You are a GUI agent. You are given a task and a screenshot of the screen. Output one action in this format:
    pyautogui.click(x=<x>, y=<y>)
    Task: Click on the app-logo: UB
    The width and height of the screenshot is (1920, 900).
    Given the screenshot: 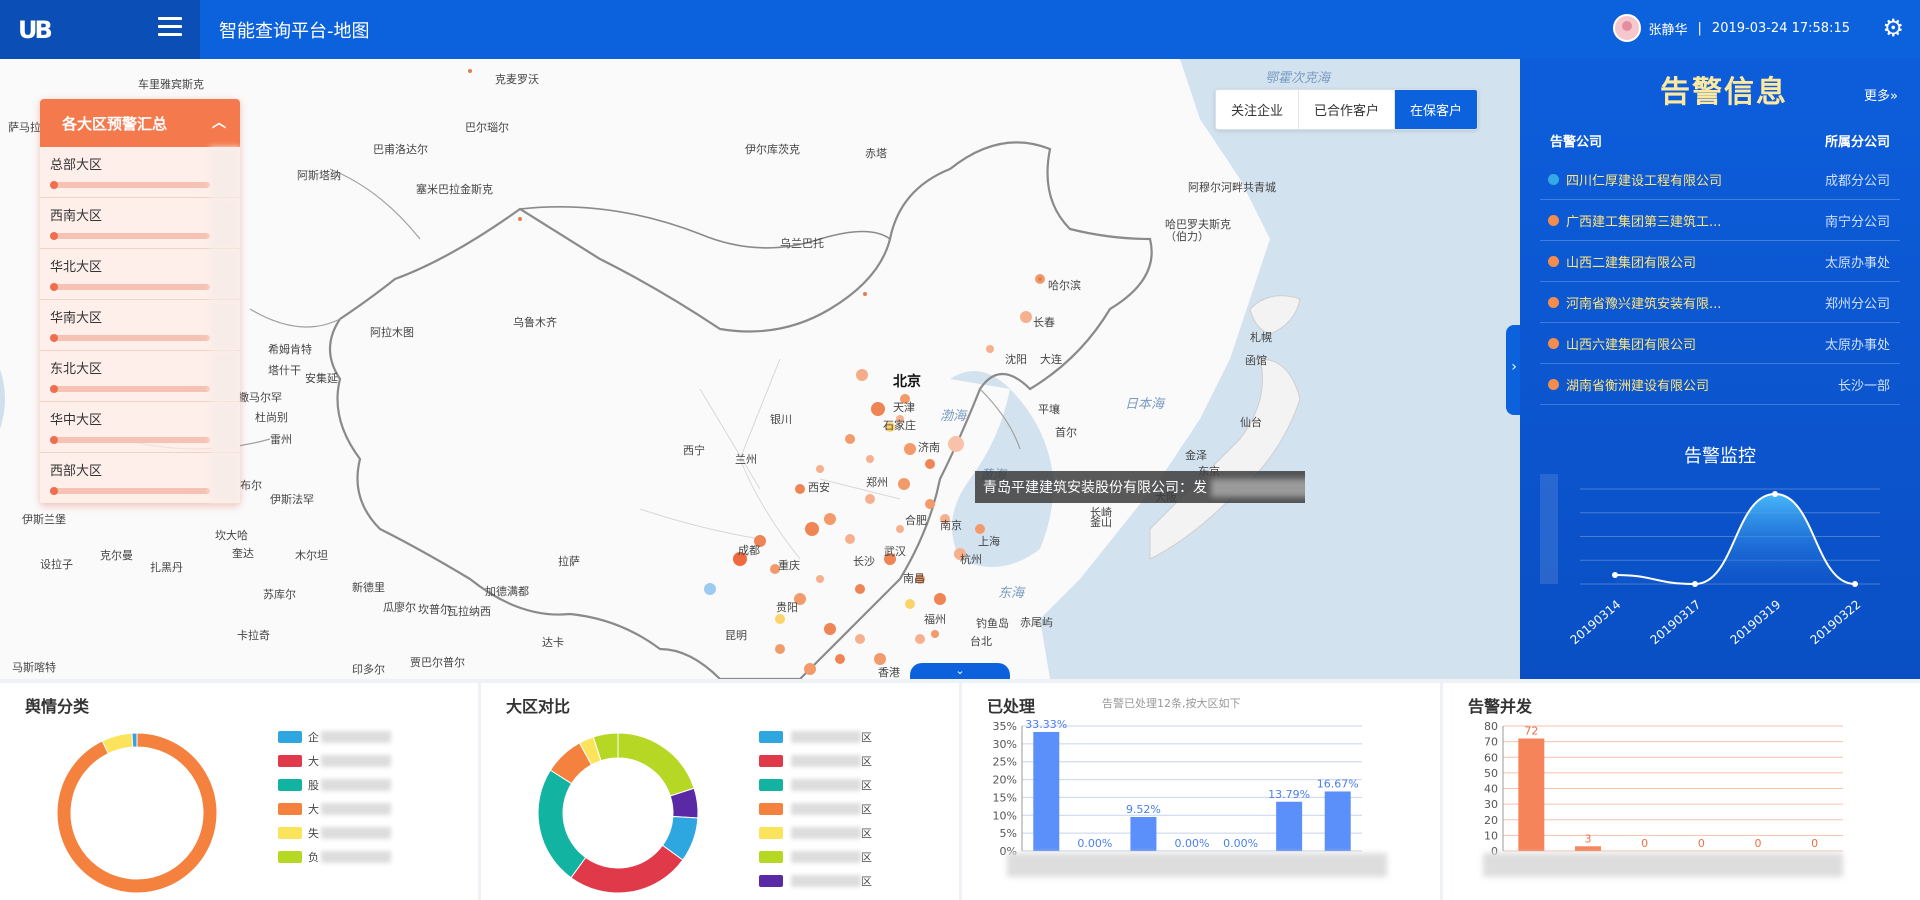 What is the action you would take?
    pyautogui.click(x=35, y=30)
    